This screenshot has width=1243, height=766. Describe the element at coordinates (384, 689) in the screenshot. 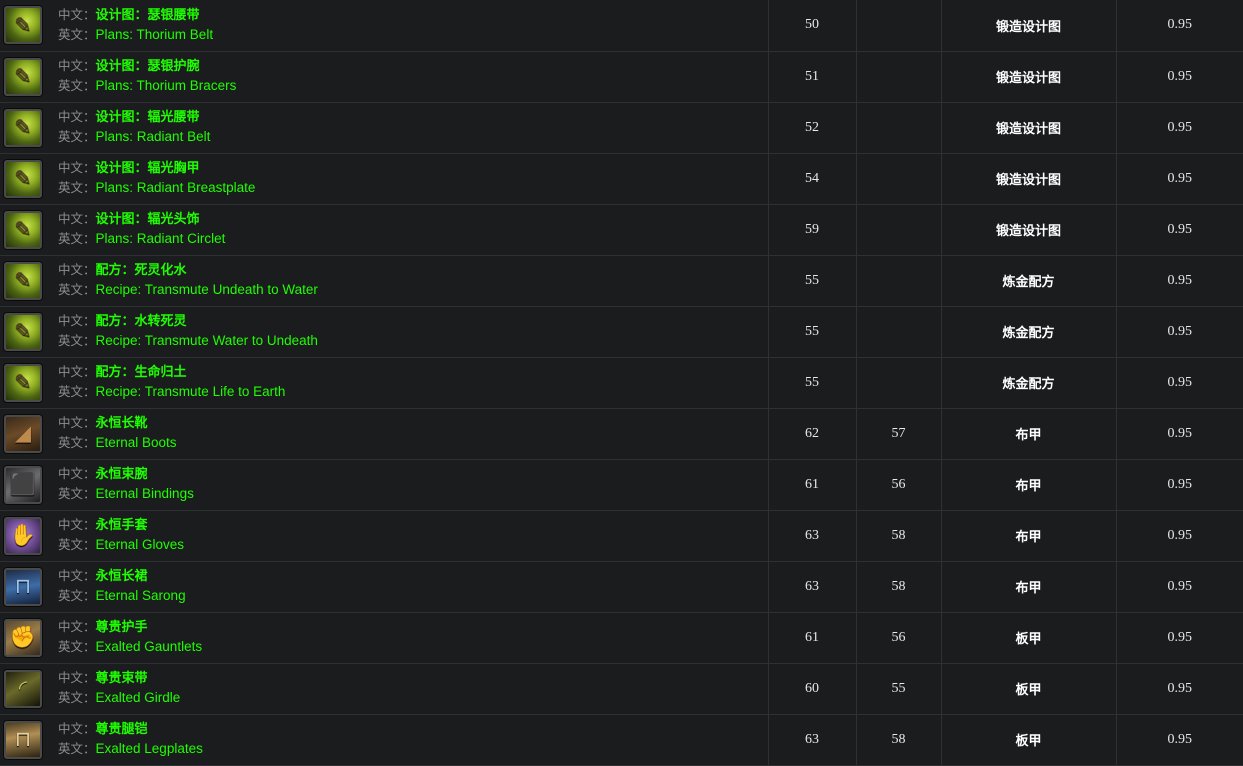

I see `item-name-cell: ◜ 中文：尊贵束带 英文：Exalted Girdle` at that location.